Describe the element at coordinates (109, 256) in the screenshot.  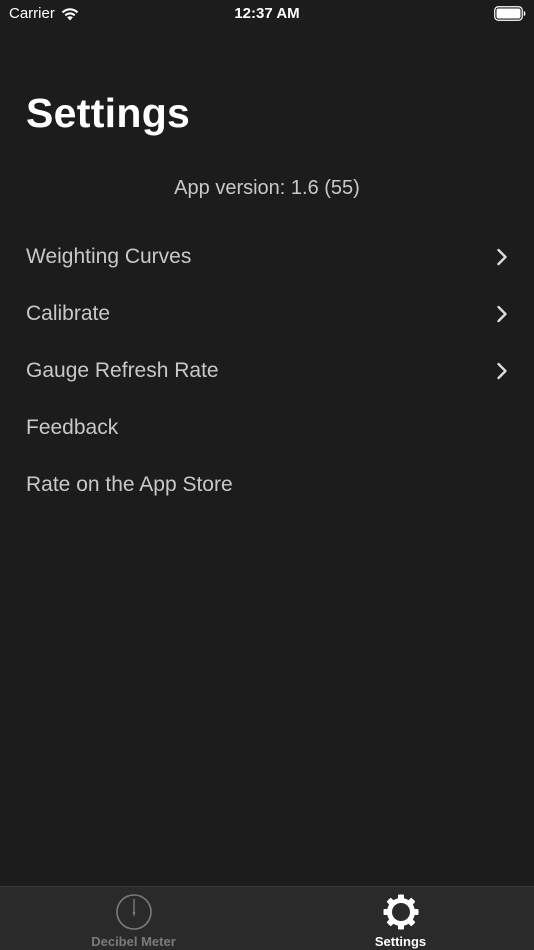
I see `menu-item-label: Weighting Curves` at that location.